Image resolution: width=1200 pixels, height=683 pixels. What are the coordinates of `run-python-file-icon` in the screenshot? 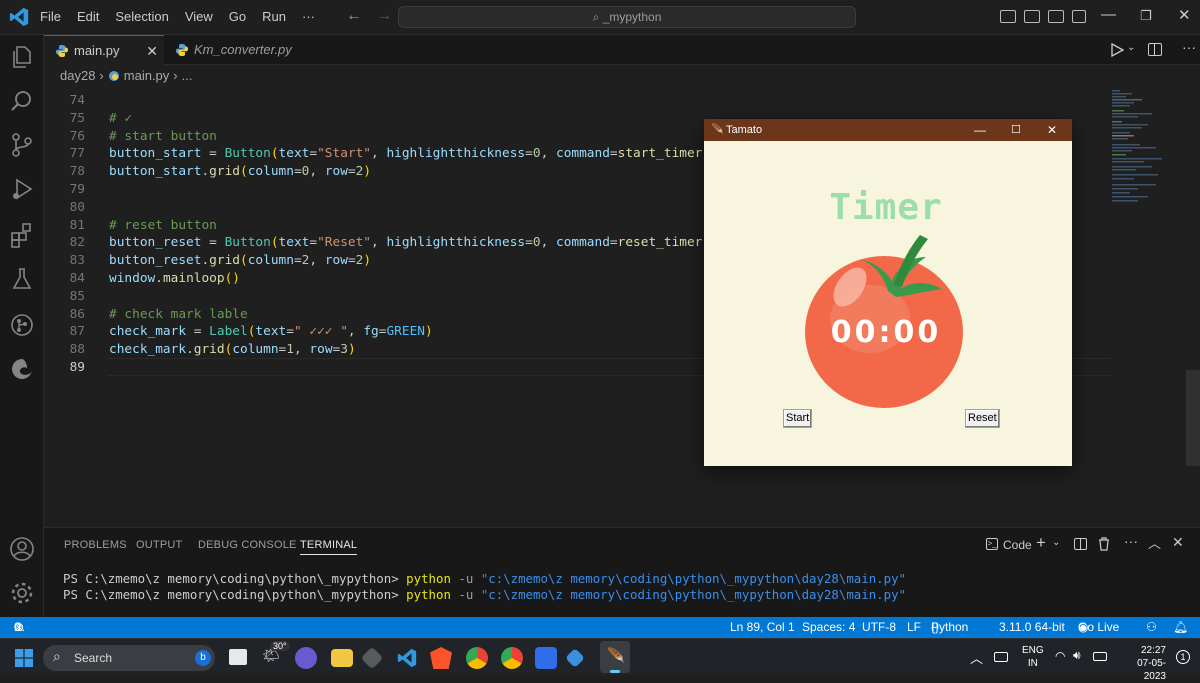 It's located at (1117, 50).